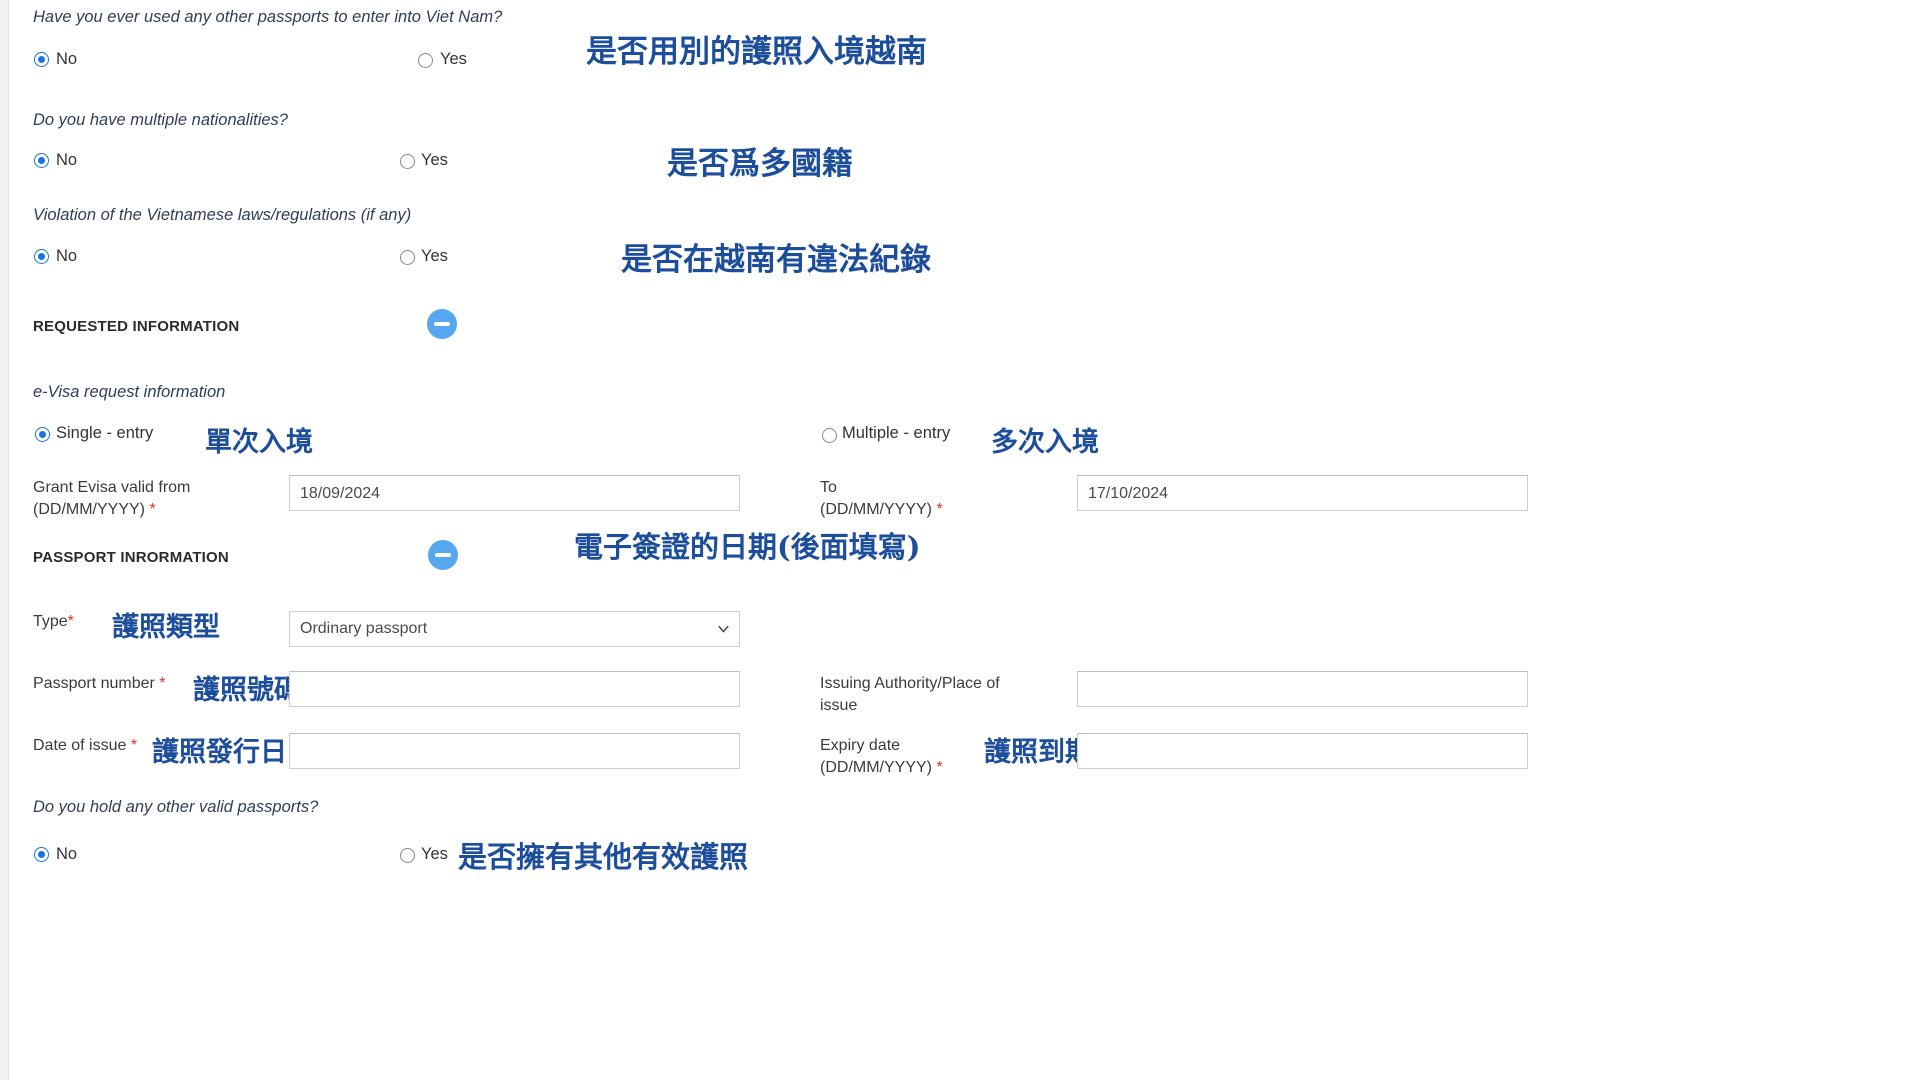  What do you see at coordinates (939, 767) in the screenshot?
I see `required-asterisk-expiry-date: *` at bounding box center [939, 767].